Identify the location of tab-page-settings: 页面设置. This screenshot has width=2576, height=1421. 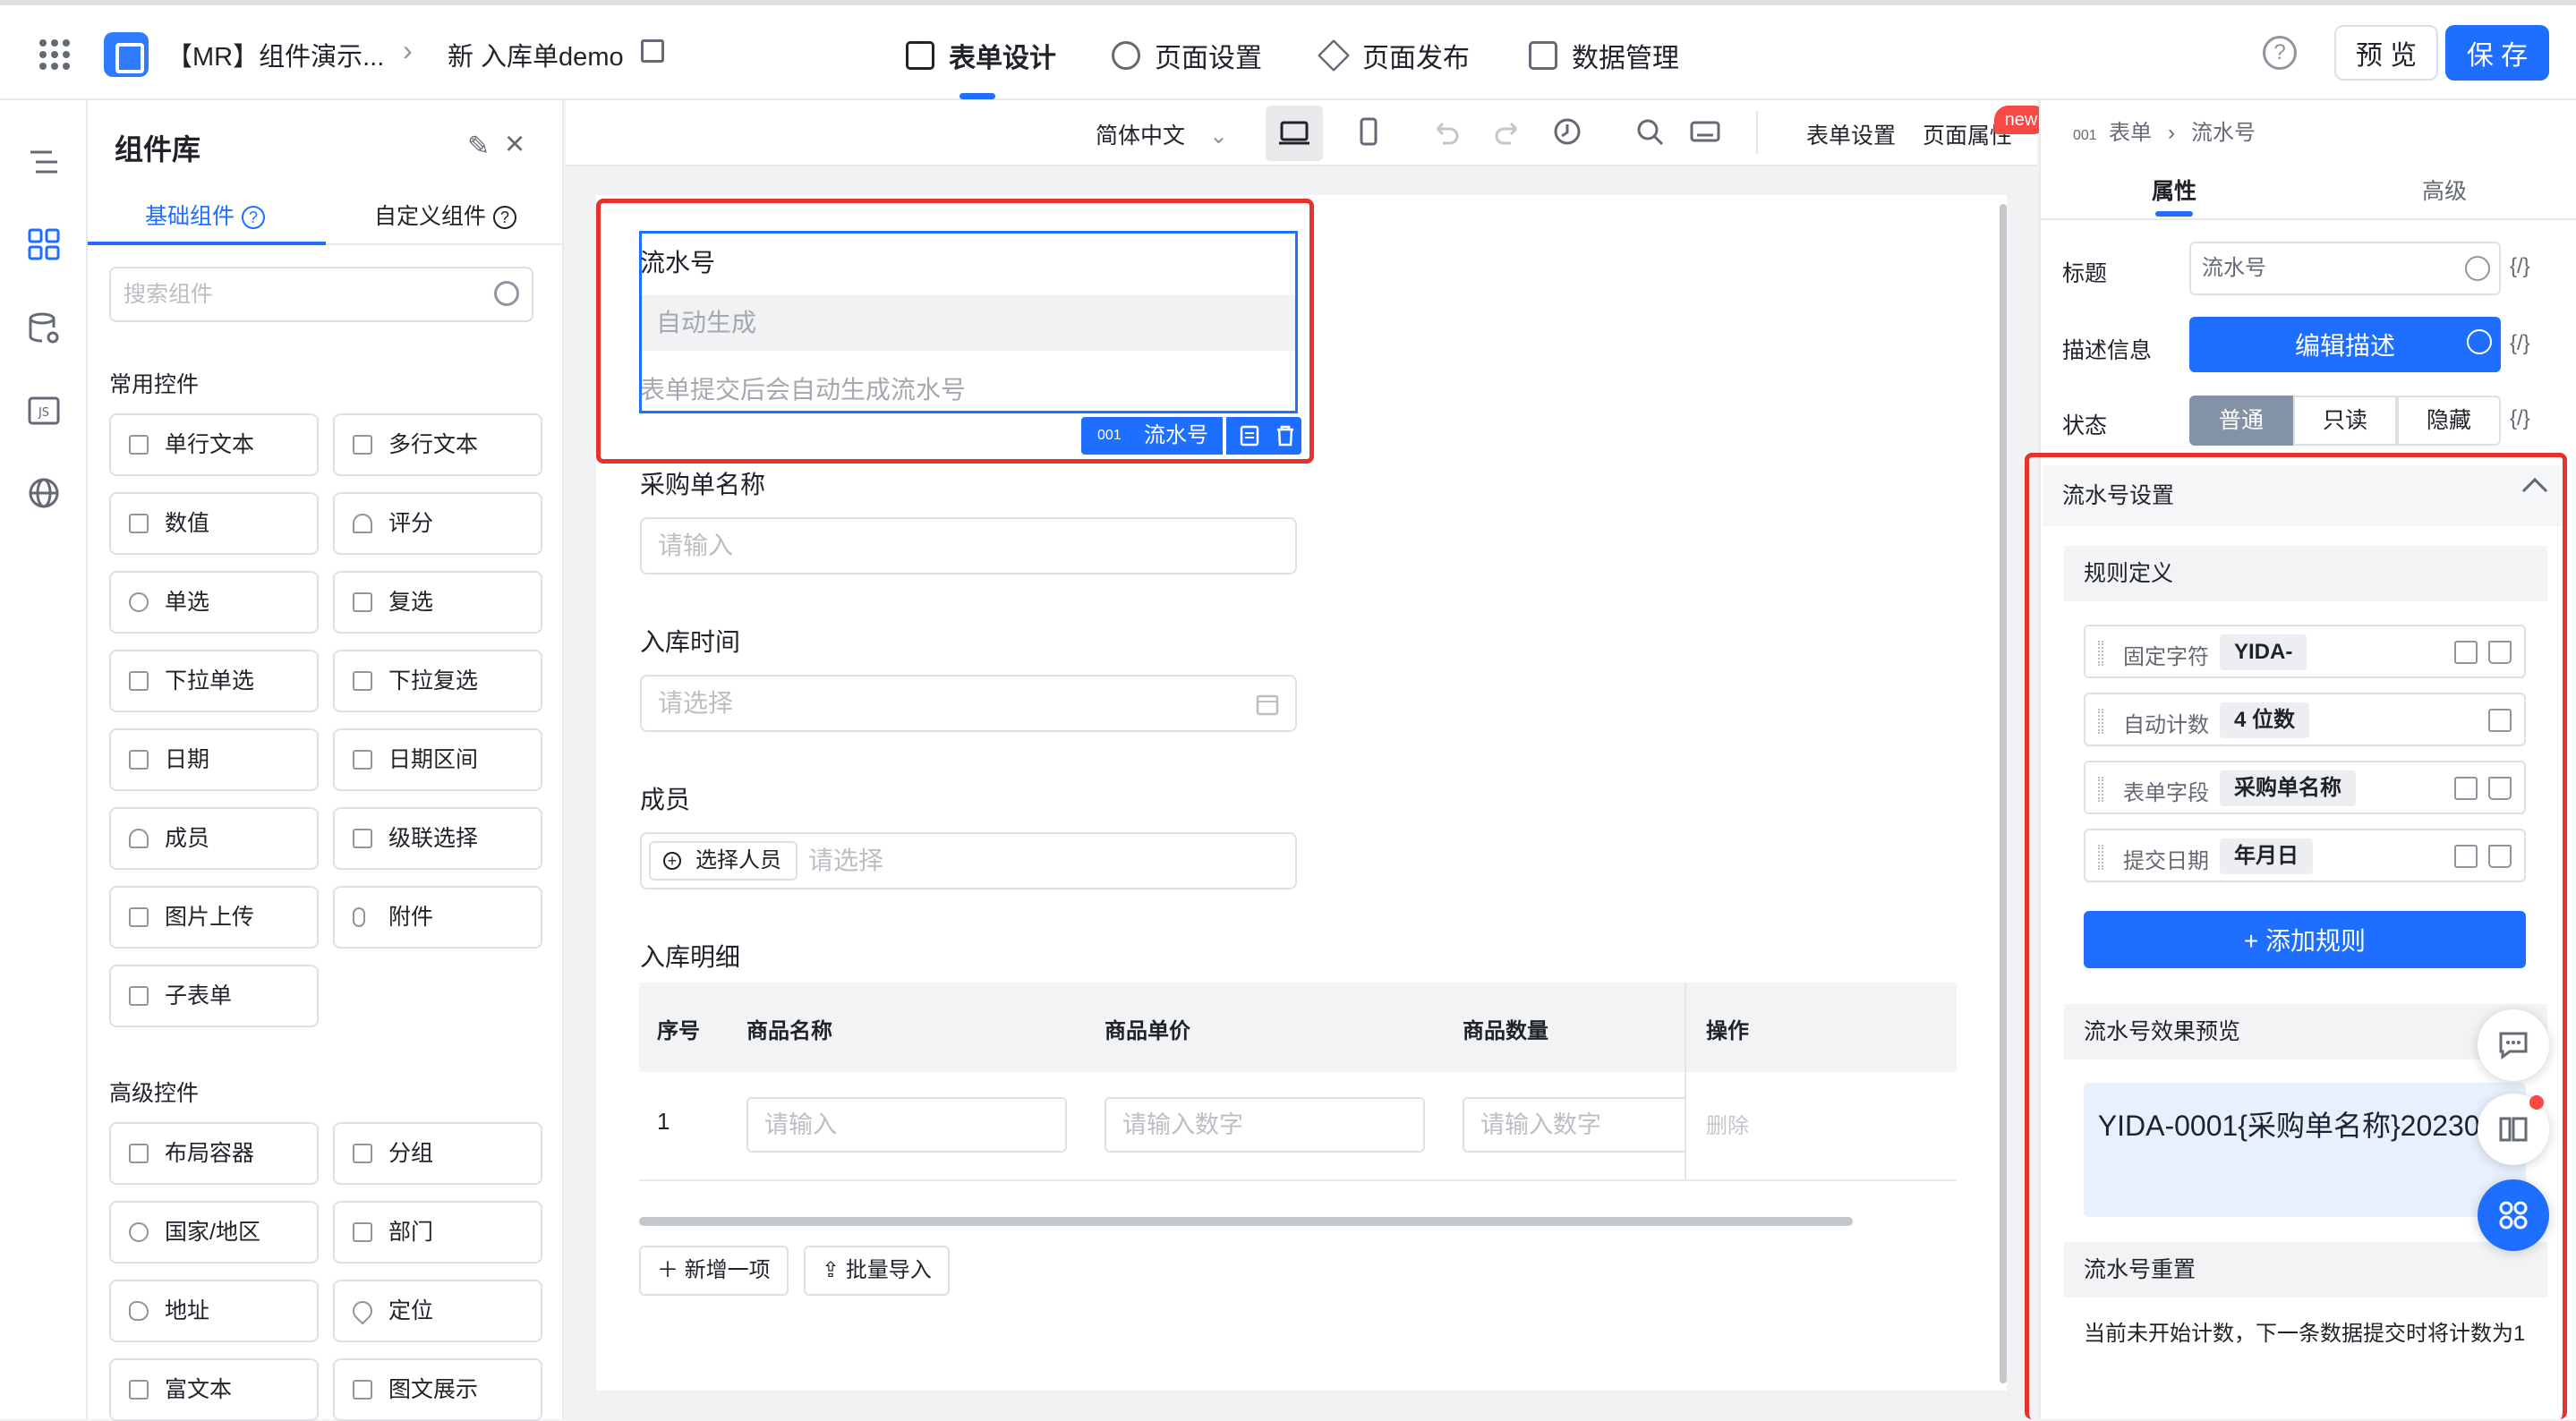
(1187, 55).